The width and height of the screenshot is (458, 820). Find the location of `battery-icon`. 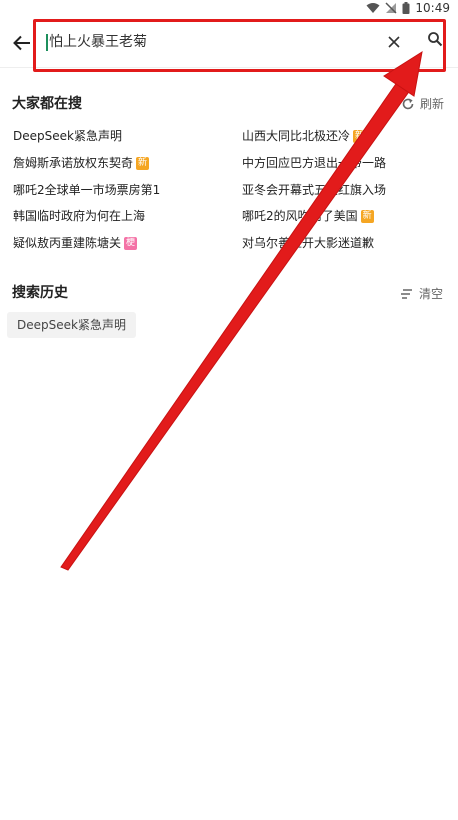

battery-icon is located at coordinates (406, 8).